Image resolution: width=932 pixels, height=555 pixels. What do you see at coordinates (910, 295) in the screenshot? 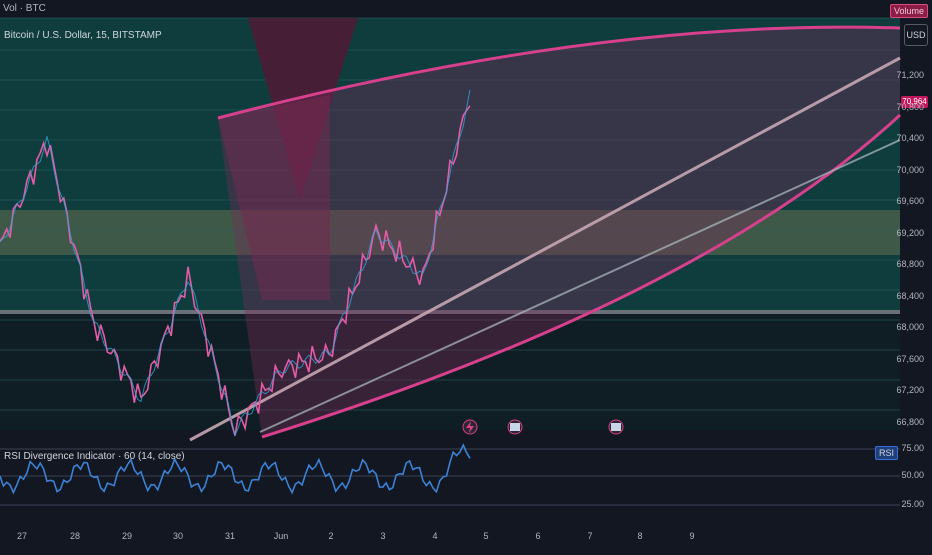
I see `price-axis-label: 68,400` at bounding box center [910, 295].